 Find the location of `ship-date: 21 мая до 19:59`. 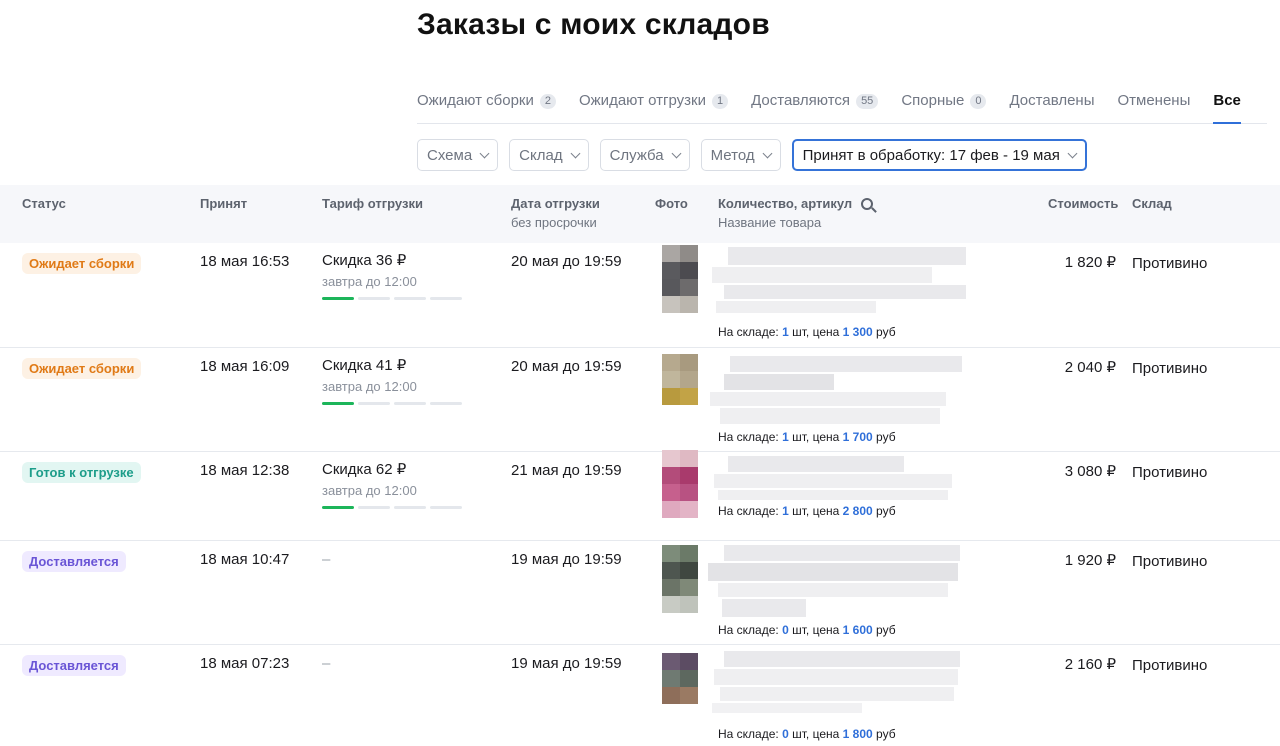

ship-date: 21 мая до 19:59 is located at coordinates (566, 470).